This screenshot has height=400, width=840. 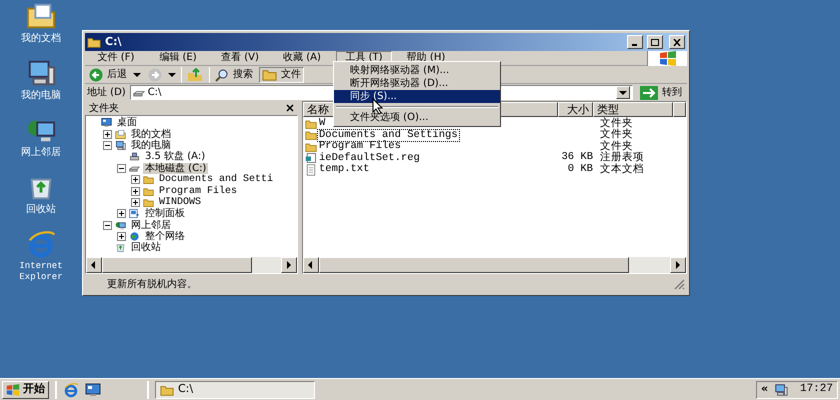 What do you see at coordinates (580, 168) in the screenshot?
I see `file-size: 0 KB` at bounding box center [580, 168].